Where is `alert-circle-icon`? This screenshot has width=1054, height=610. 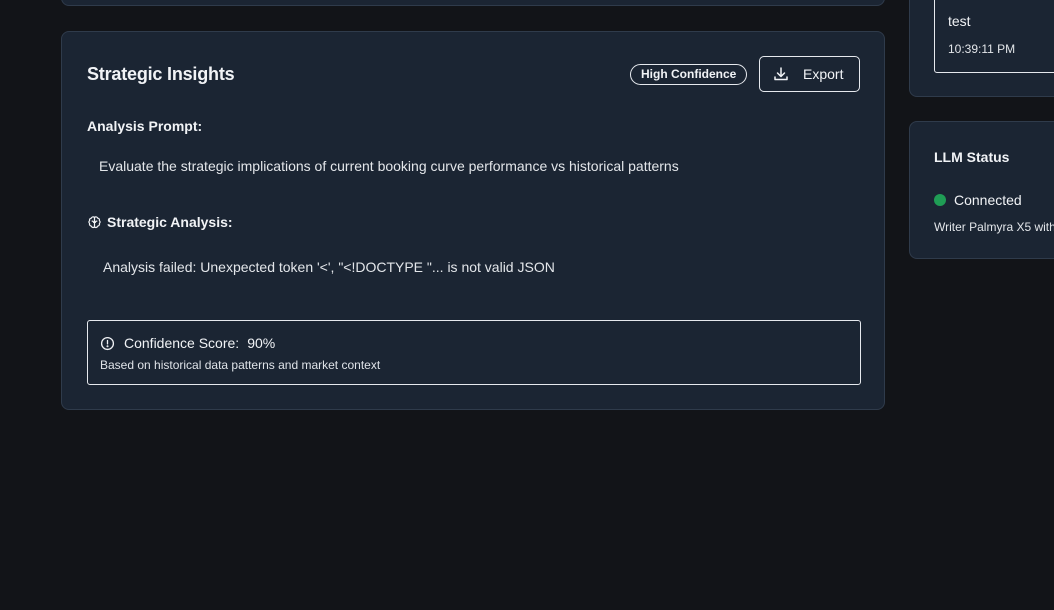
alert-circle-icon is located at coordinates (107, 343).